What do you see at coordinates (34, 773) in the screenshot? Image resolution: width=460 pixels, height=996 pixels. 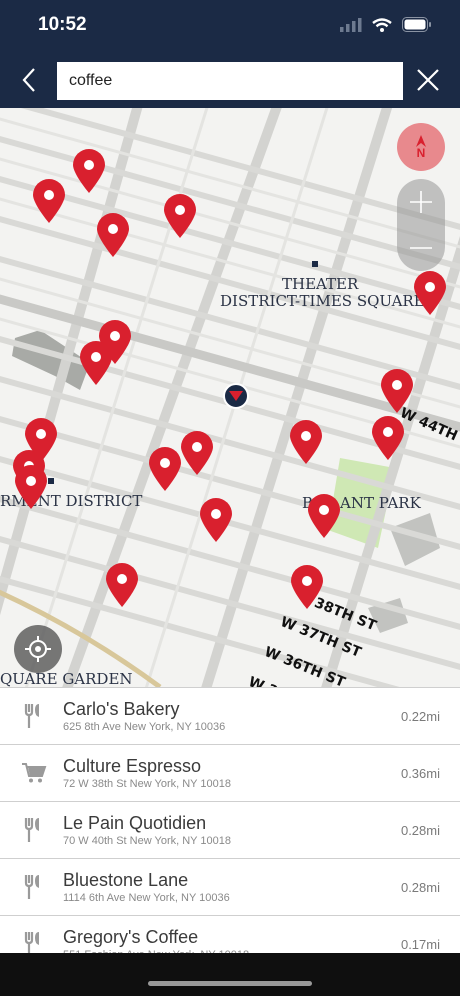 I see `shopping-cart-icon` at bounding box center [34, 773].